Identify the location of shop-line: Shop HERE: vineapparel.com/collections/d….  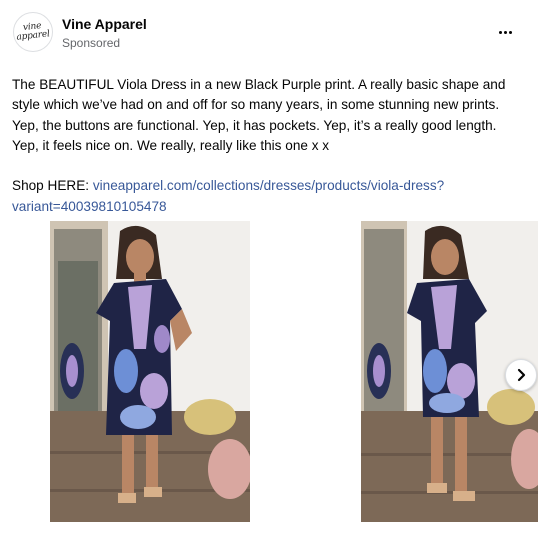
(264, 196).